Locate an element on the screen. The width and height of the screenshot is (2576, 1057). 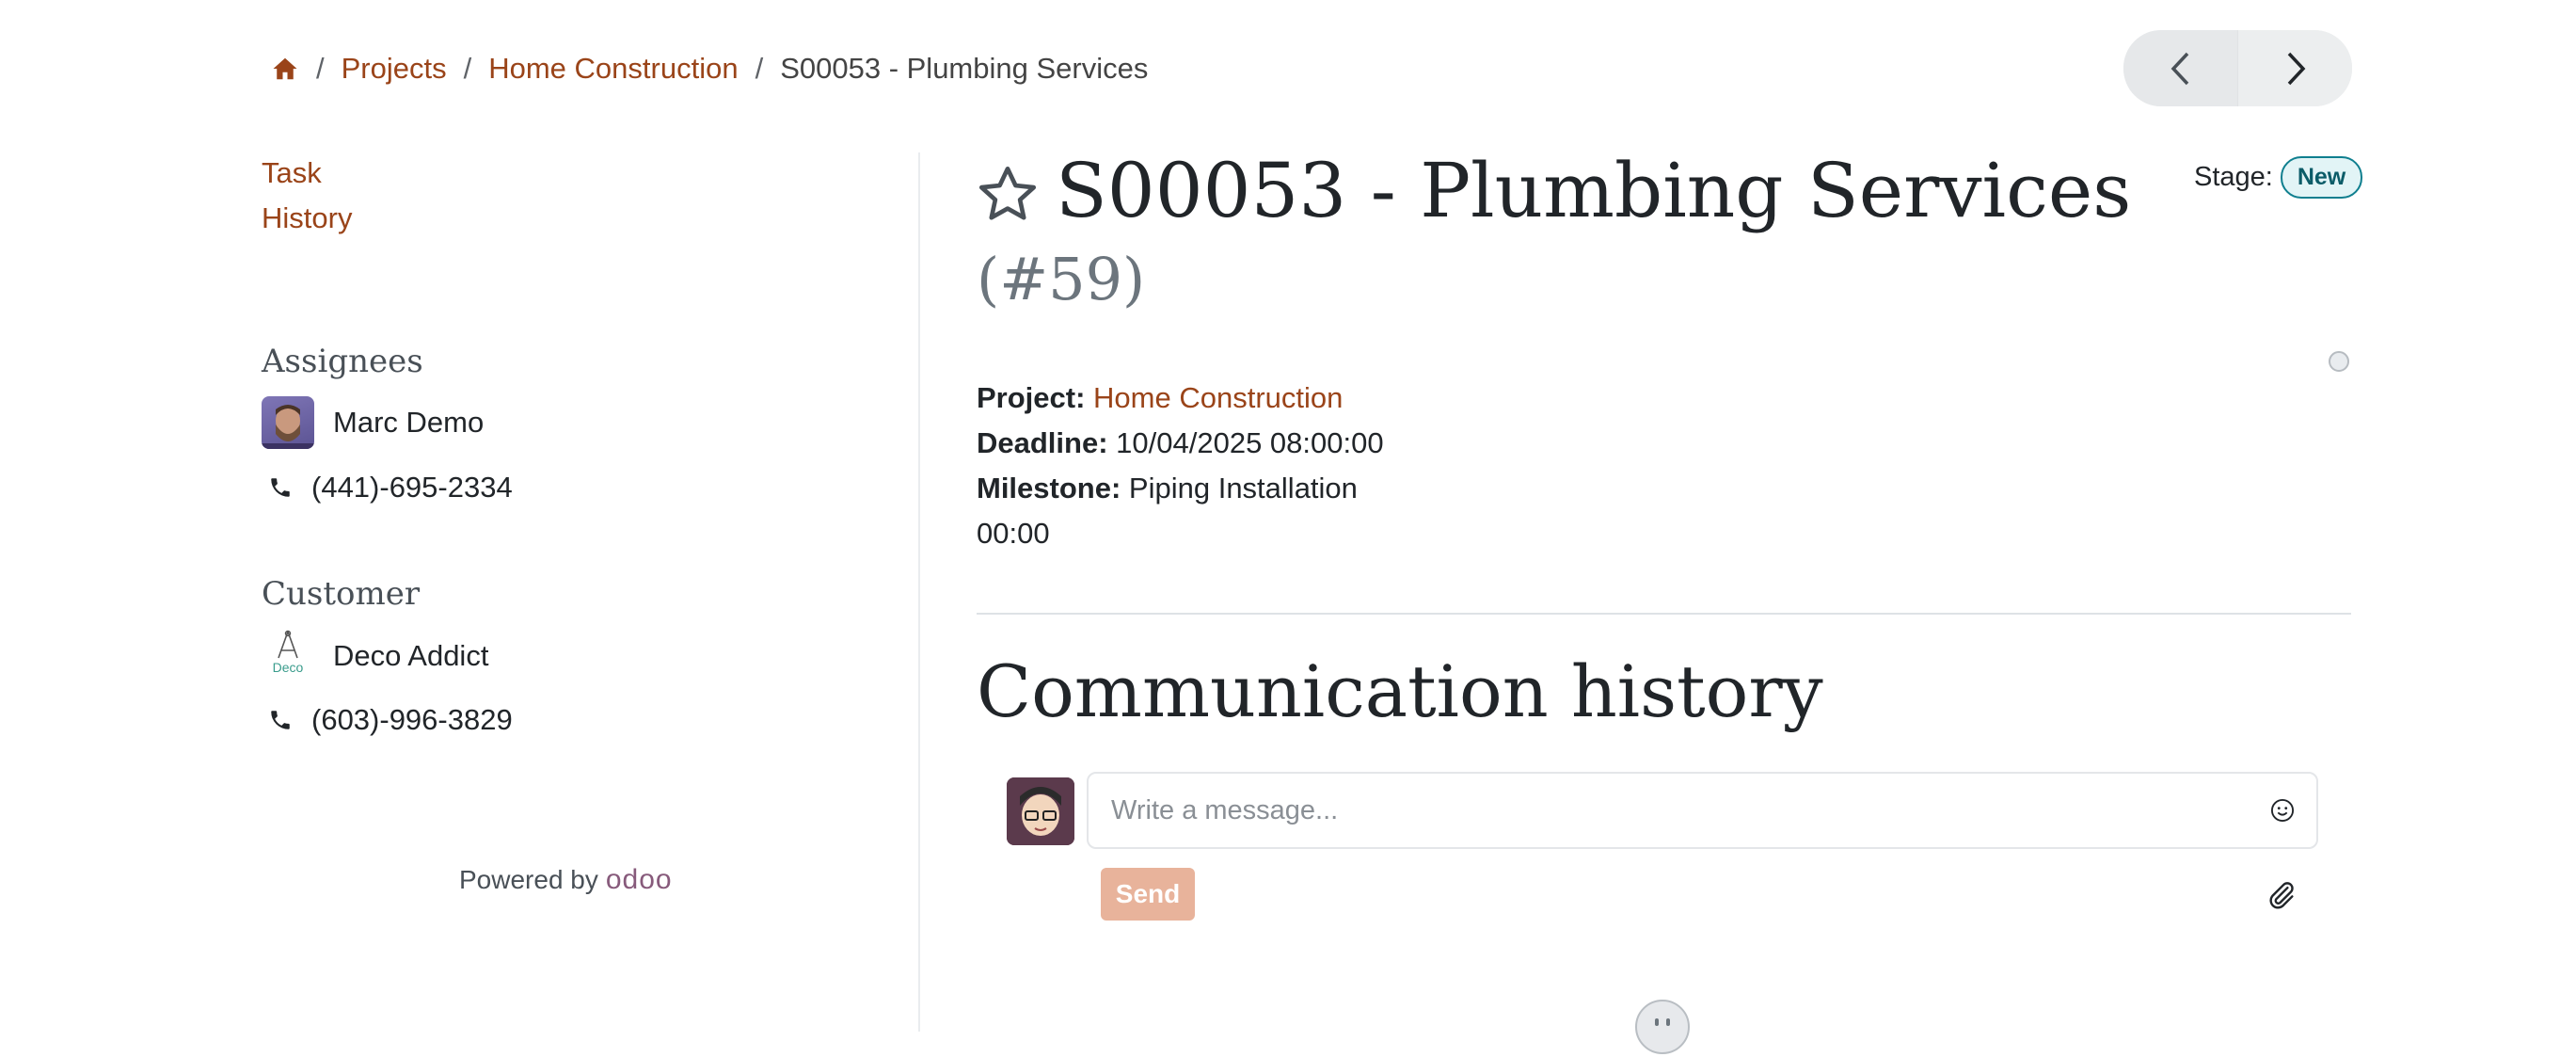
chatter-empty-icon is located at coordinates (1662, 1027).